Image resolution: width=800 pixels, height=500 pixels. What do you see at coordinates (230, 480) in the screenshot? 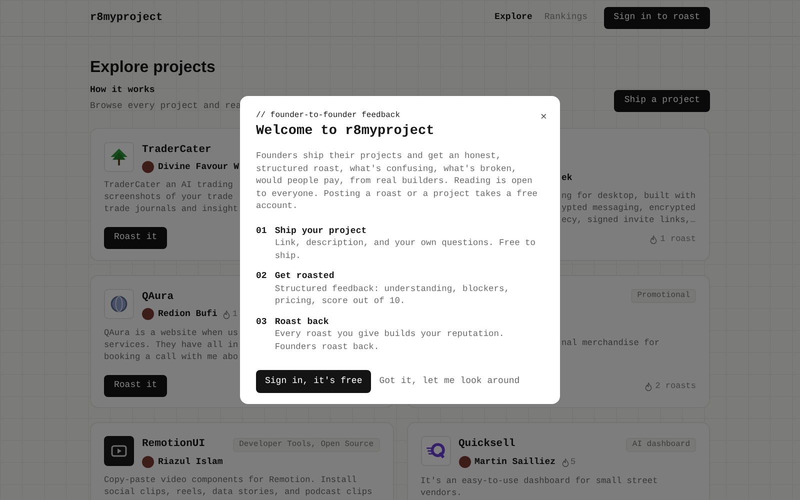
I see `description-line: Copy-paste video components for Remotion. Install` at bounding box center [230, 480].